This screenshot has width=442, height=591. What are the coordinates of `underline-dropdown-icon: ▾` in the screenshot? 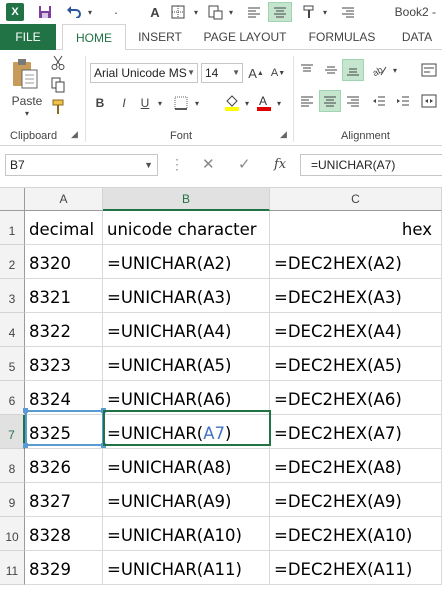 It's located at (160, 103).